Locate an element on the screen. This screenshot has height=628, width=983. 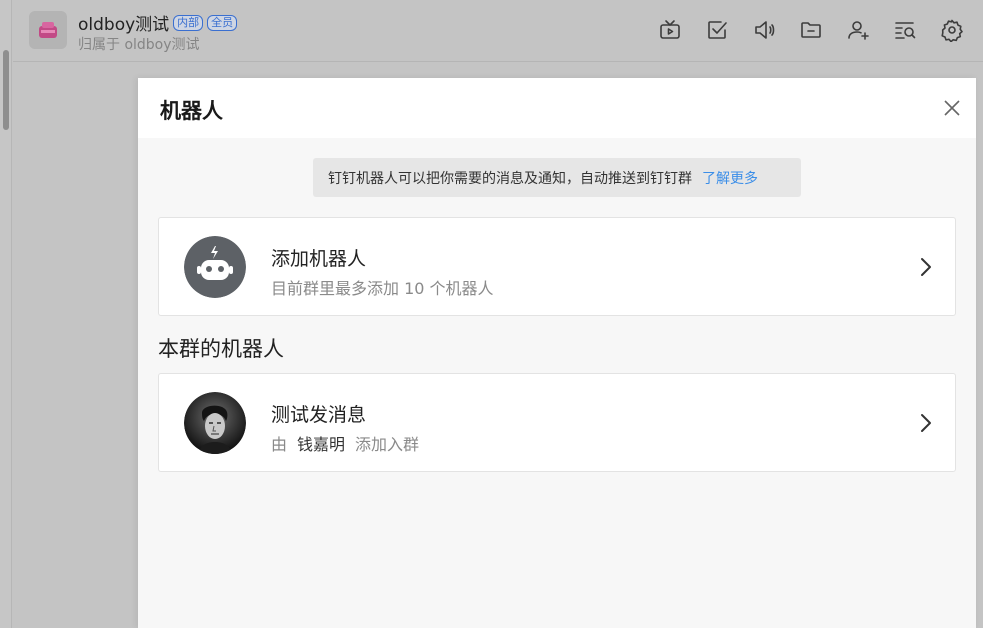
left-sidebar-strip is located at coordinates (6, 314).